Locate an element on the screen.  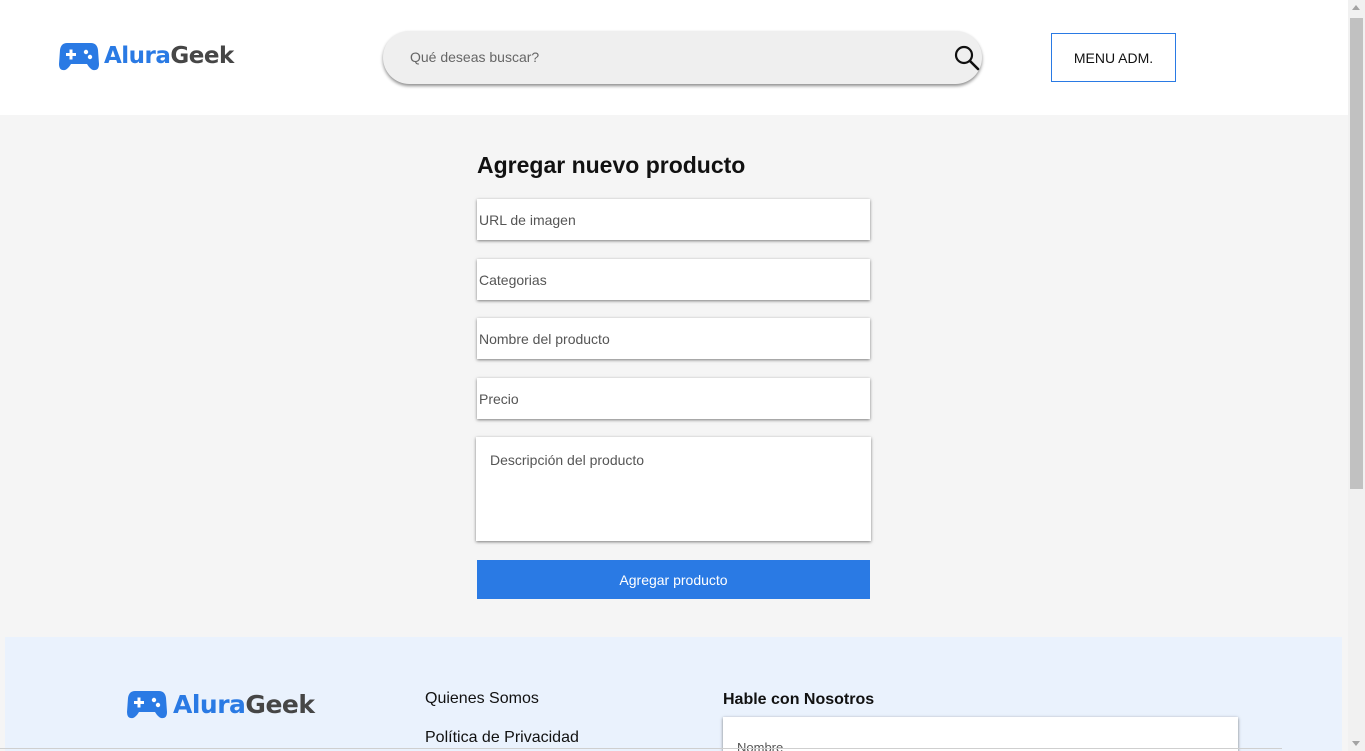
footer-logo: AluraGeek is located at coordinates (221, 704).